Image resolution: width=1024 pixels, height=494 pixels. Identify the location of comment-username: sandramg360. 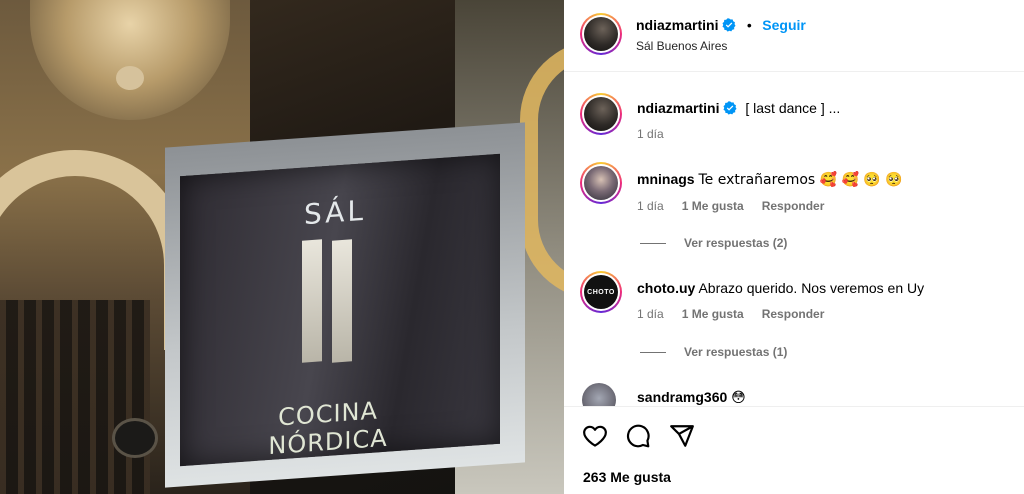
(682, 397).